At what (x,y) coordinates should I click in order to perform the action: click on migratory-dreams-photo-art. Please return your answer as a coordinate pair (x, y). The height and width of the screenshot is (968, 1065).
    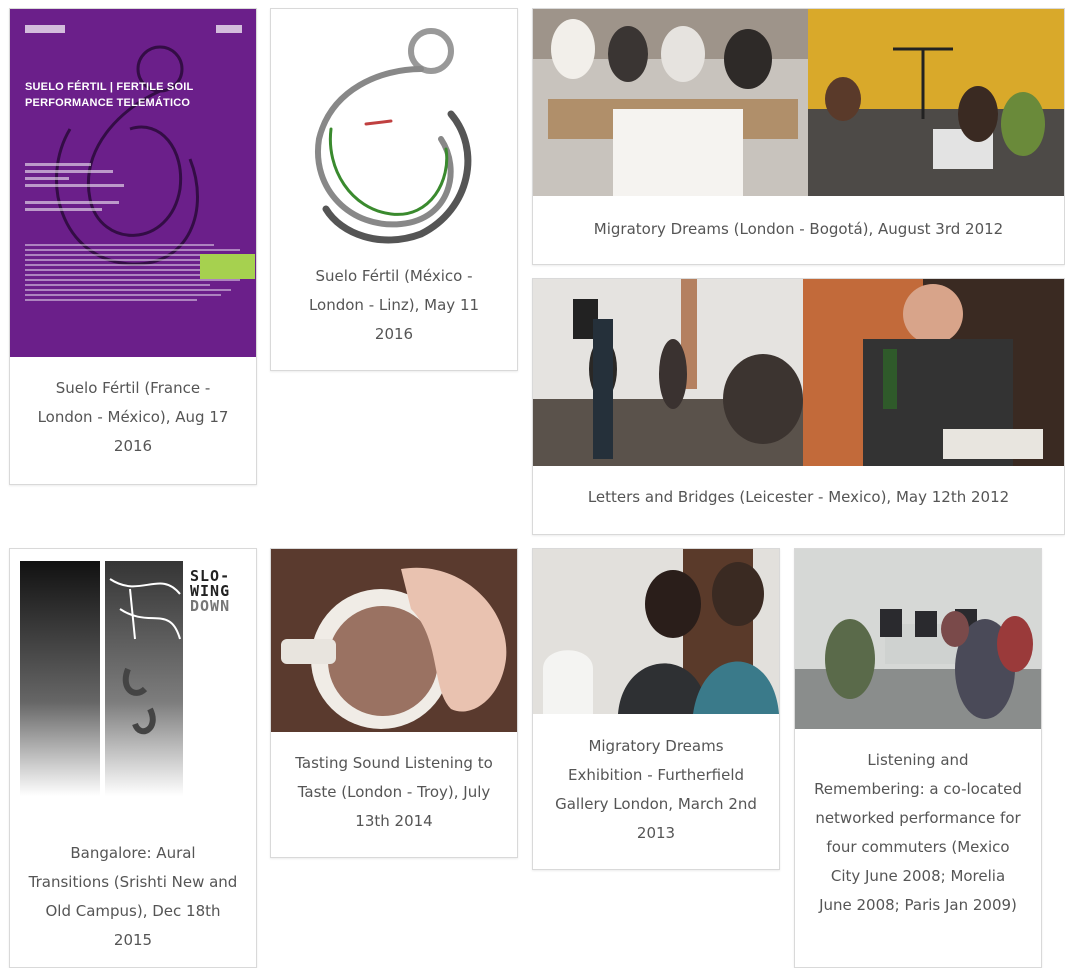
    Looking at the image, I should click on (798, 102).